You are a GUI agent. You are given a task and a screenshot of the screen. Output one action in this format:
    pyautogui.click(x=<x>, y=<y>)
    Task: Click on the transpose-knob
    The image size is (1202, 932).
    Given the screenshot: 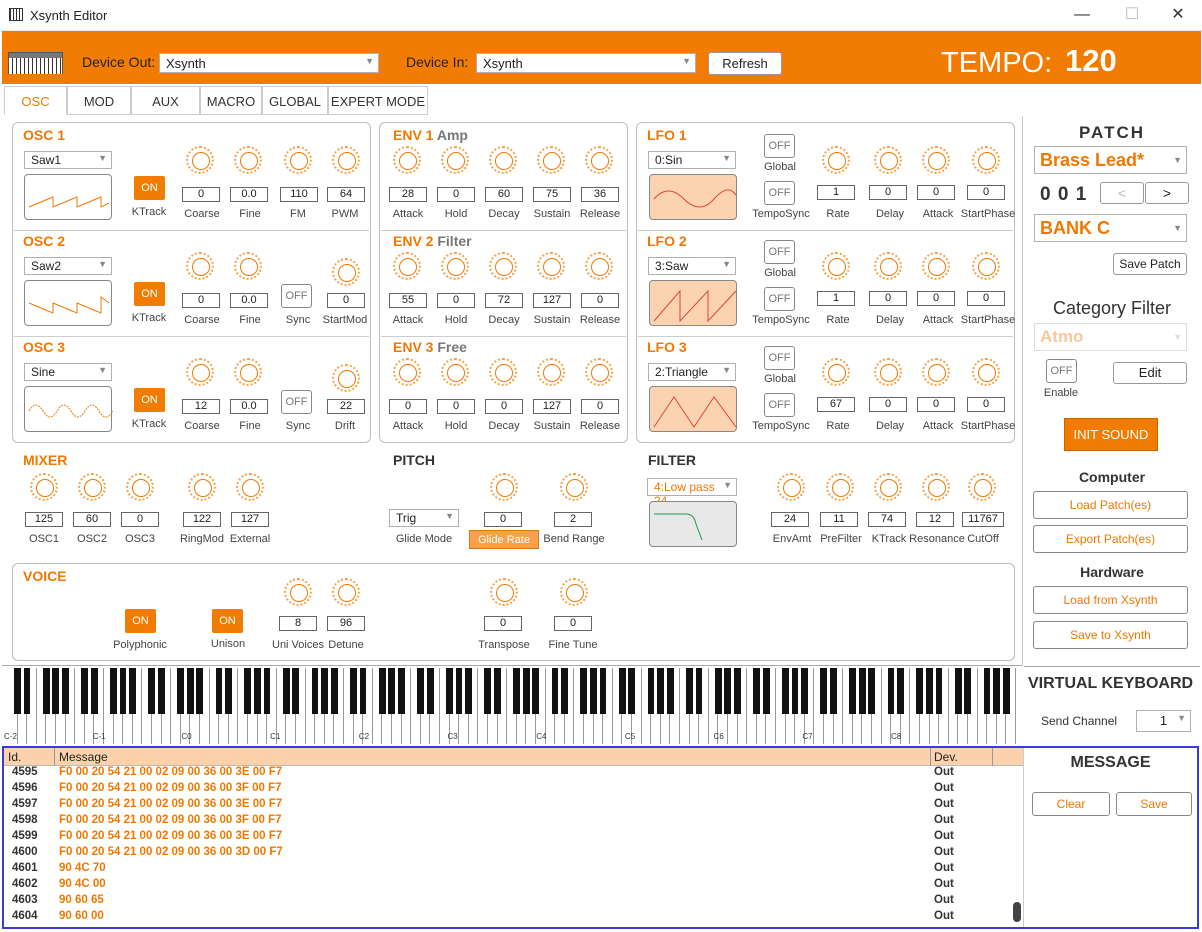 What is the action you would take?
    pyautogui.click(x=504, y=592)
    